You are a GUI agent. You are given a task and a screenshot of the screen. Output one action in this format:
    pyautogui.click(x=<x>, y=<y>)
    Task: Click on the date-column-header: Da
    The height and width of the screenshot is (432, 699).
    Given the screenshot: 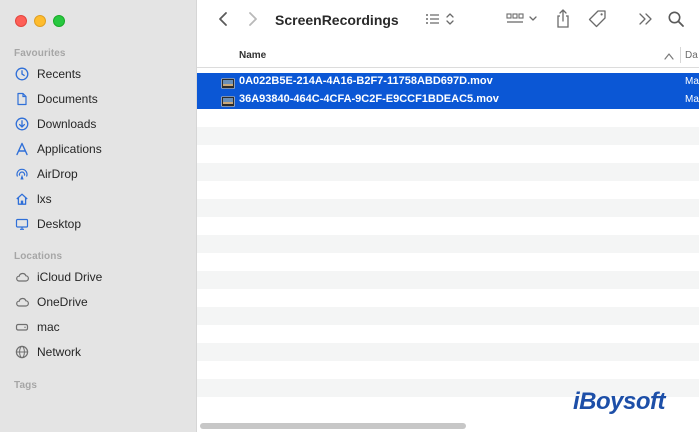 What is the action you would take?
    pyautogui.click(x=691, y=55)
    